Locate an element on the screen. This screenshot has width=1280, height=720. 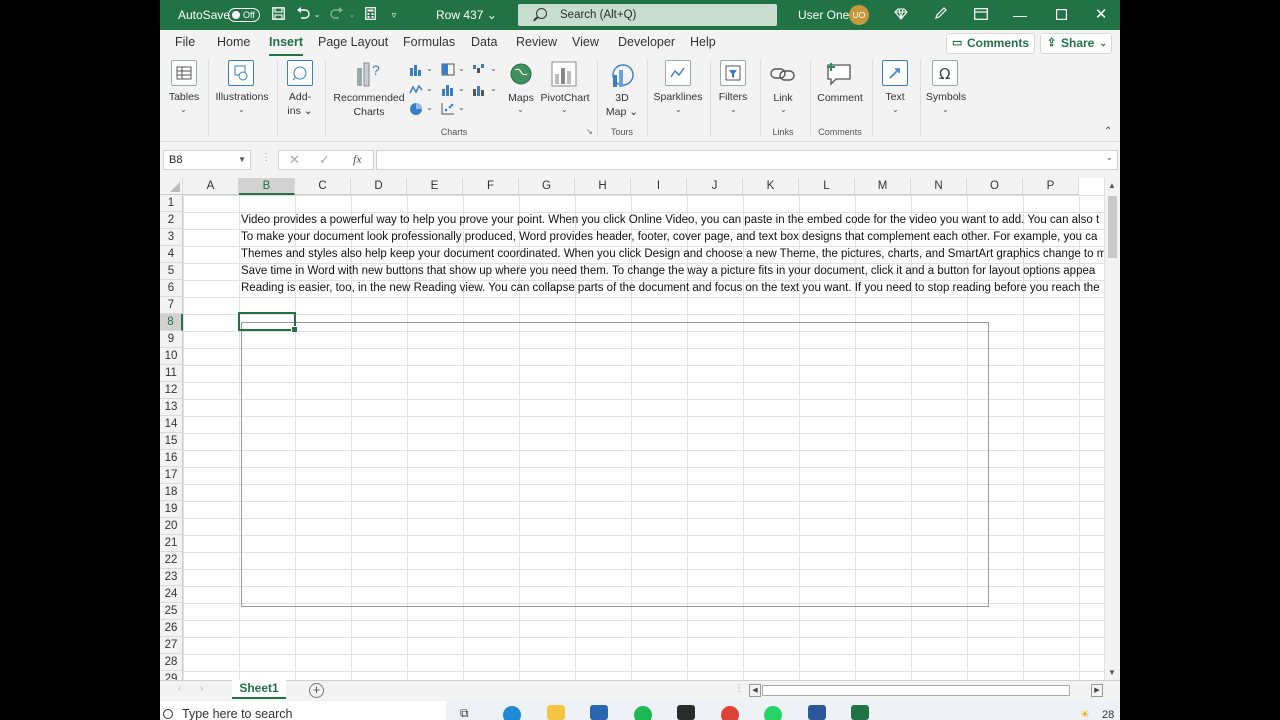
row-header-1: 1 is located at coordinates (171, 203).